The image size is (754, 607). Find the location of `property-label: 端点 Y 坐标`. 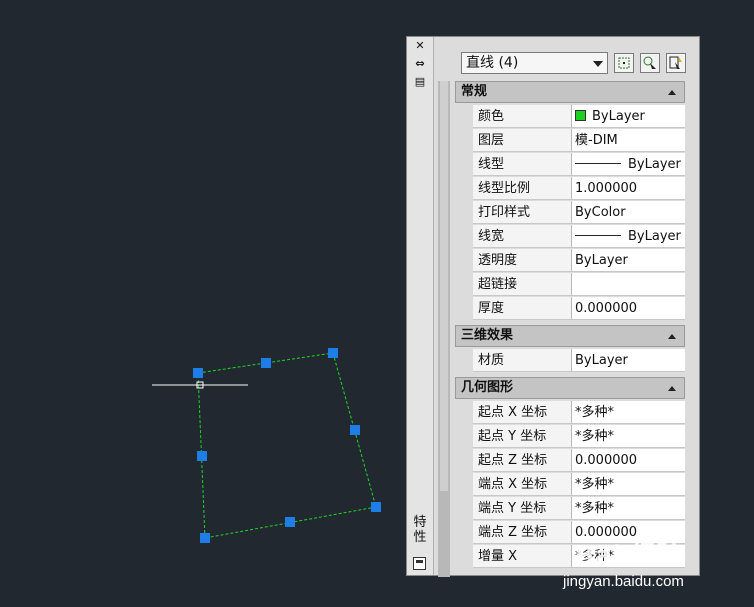

property-label: 端点 Y 坐标 is located at coordinates (522, 508).